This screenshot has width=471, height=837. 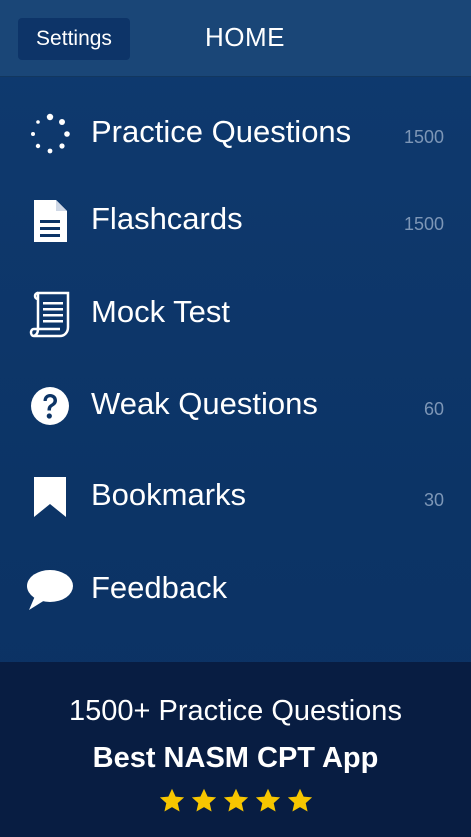 What do you see at coordinates (50, 590) in the screenshot?
I see `speech-bubble-icon` at bounding box center [50, 590].